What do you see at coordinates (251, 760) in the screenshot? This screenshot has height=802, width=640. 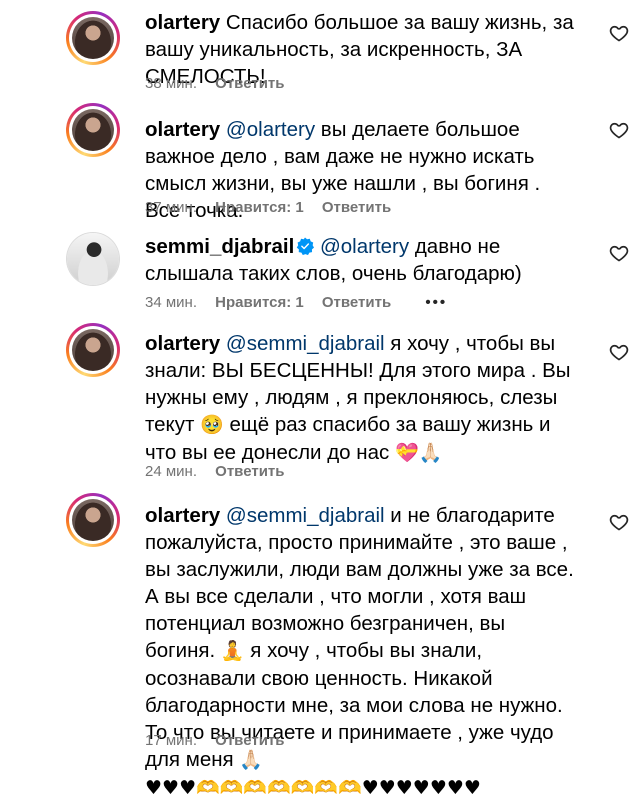 I see `emoji: 🙏🏻` at bounding box center [251, 760].